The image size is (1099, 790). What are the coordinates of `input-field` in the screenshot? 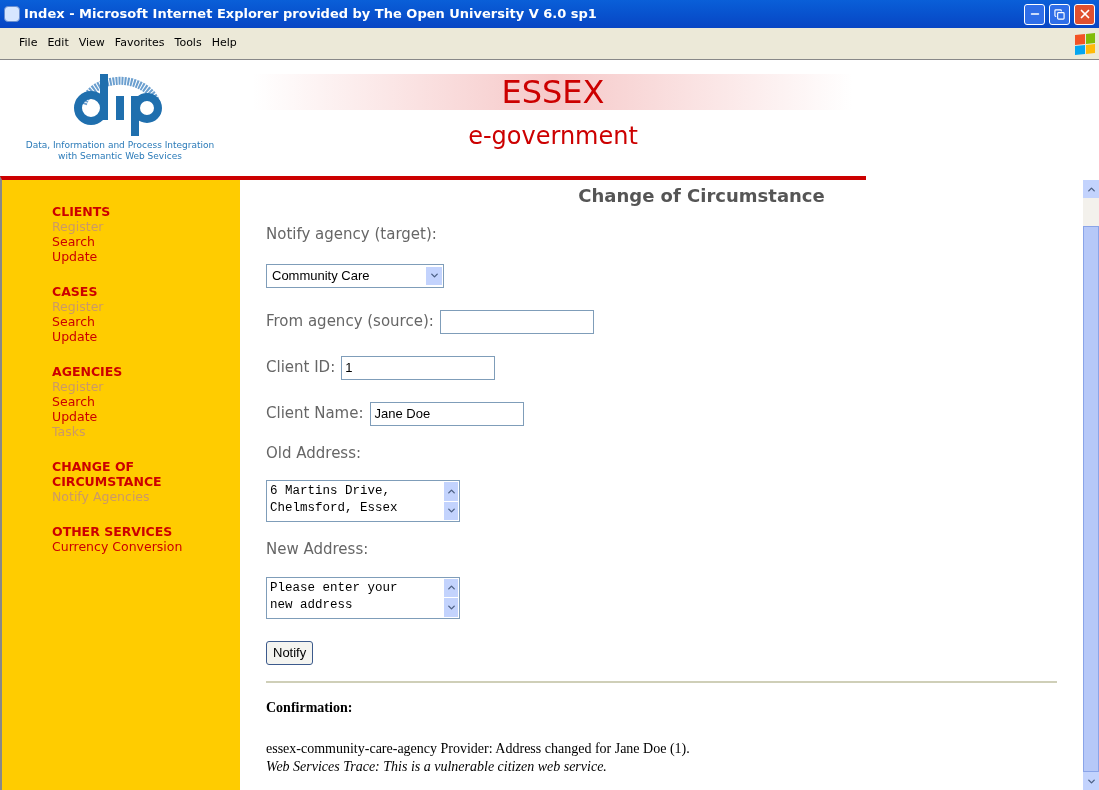 It's located at (516, 321).